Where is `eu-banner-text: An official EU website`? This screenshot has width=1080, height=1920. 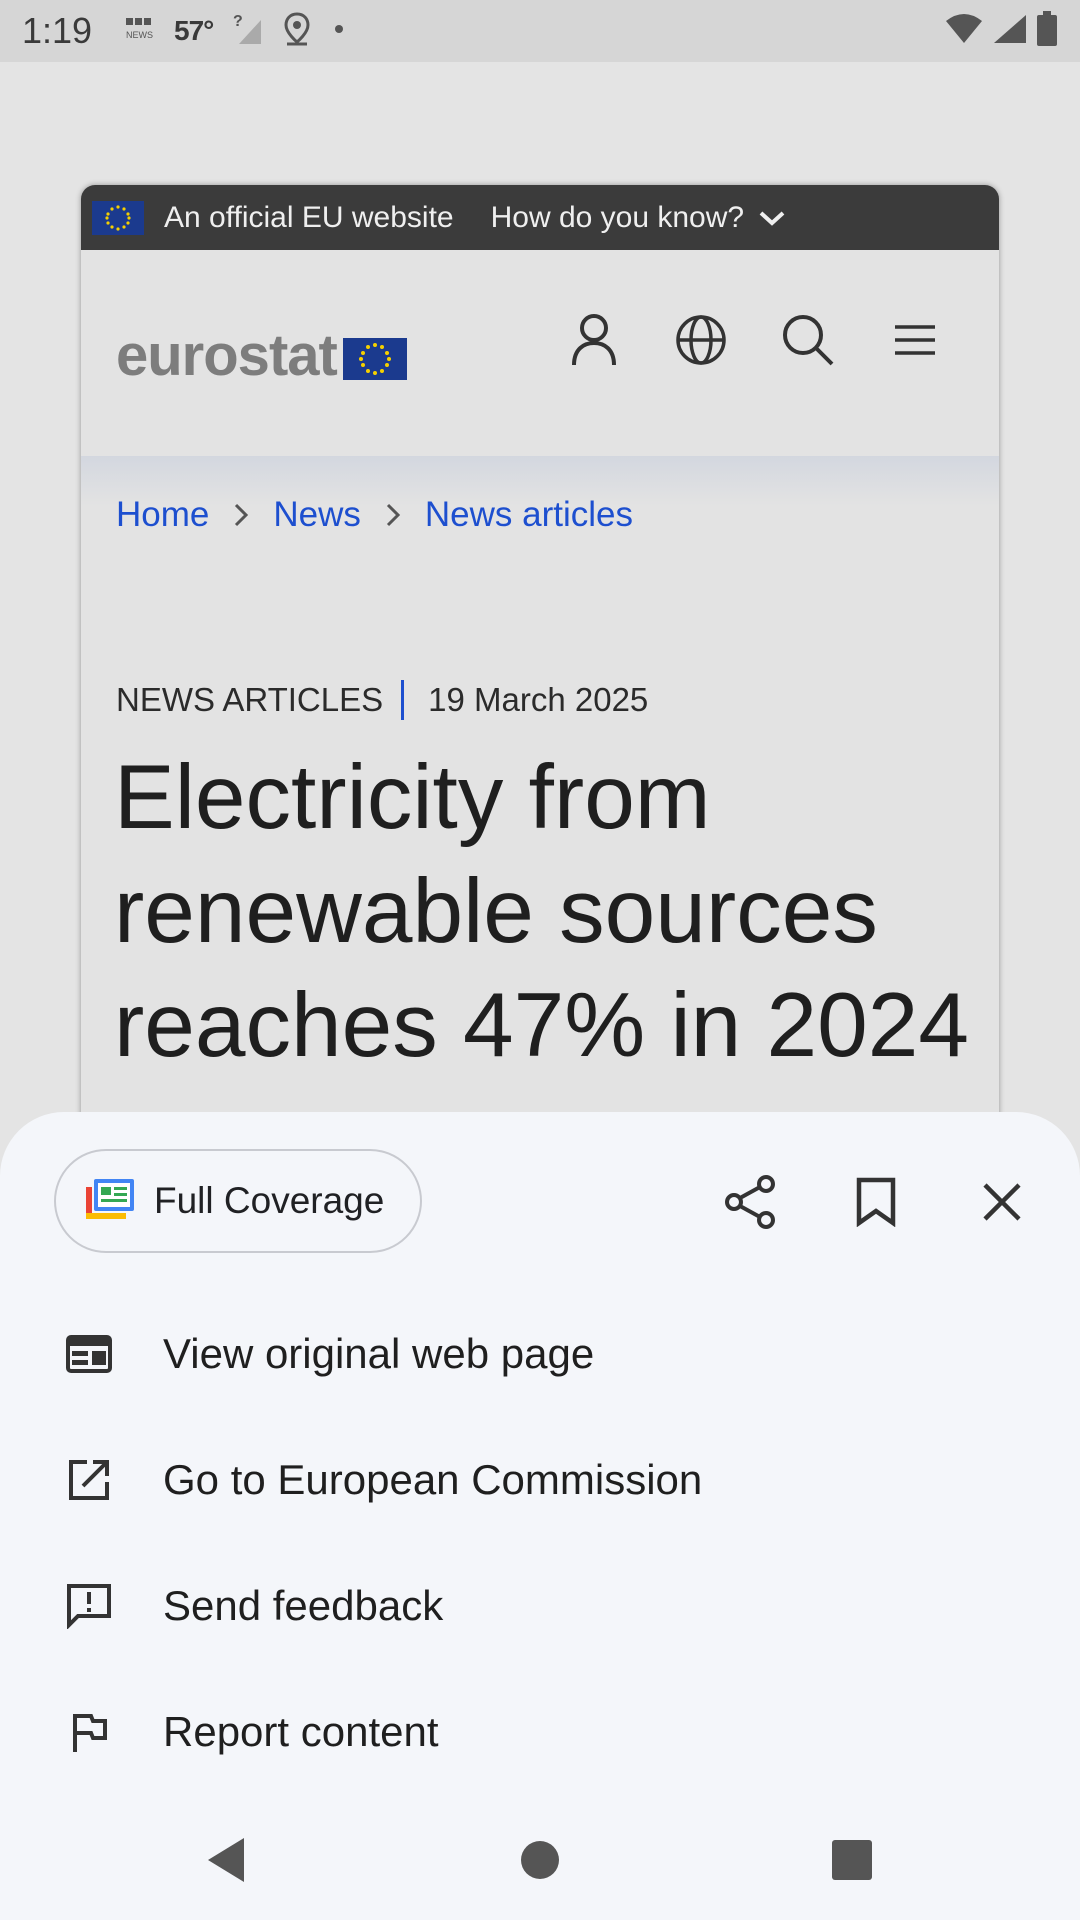 eu-banner-text: An official EU website is located at coordinates (309, 217).